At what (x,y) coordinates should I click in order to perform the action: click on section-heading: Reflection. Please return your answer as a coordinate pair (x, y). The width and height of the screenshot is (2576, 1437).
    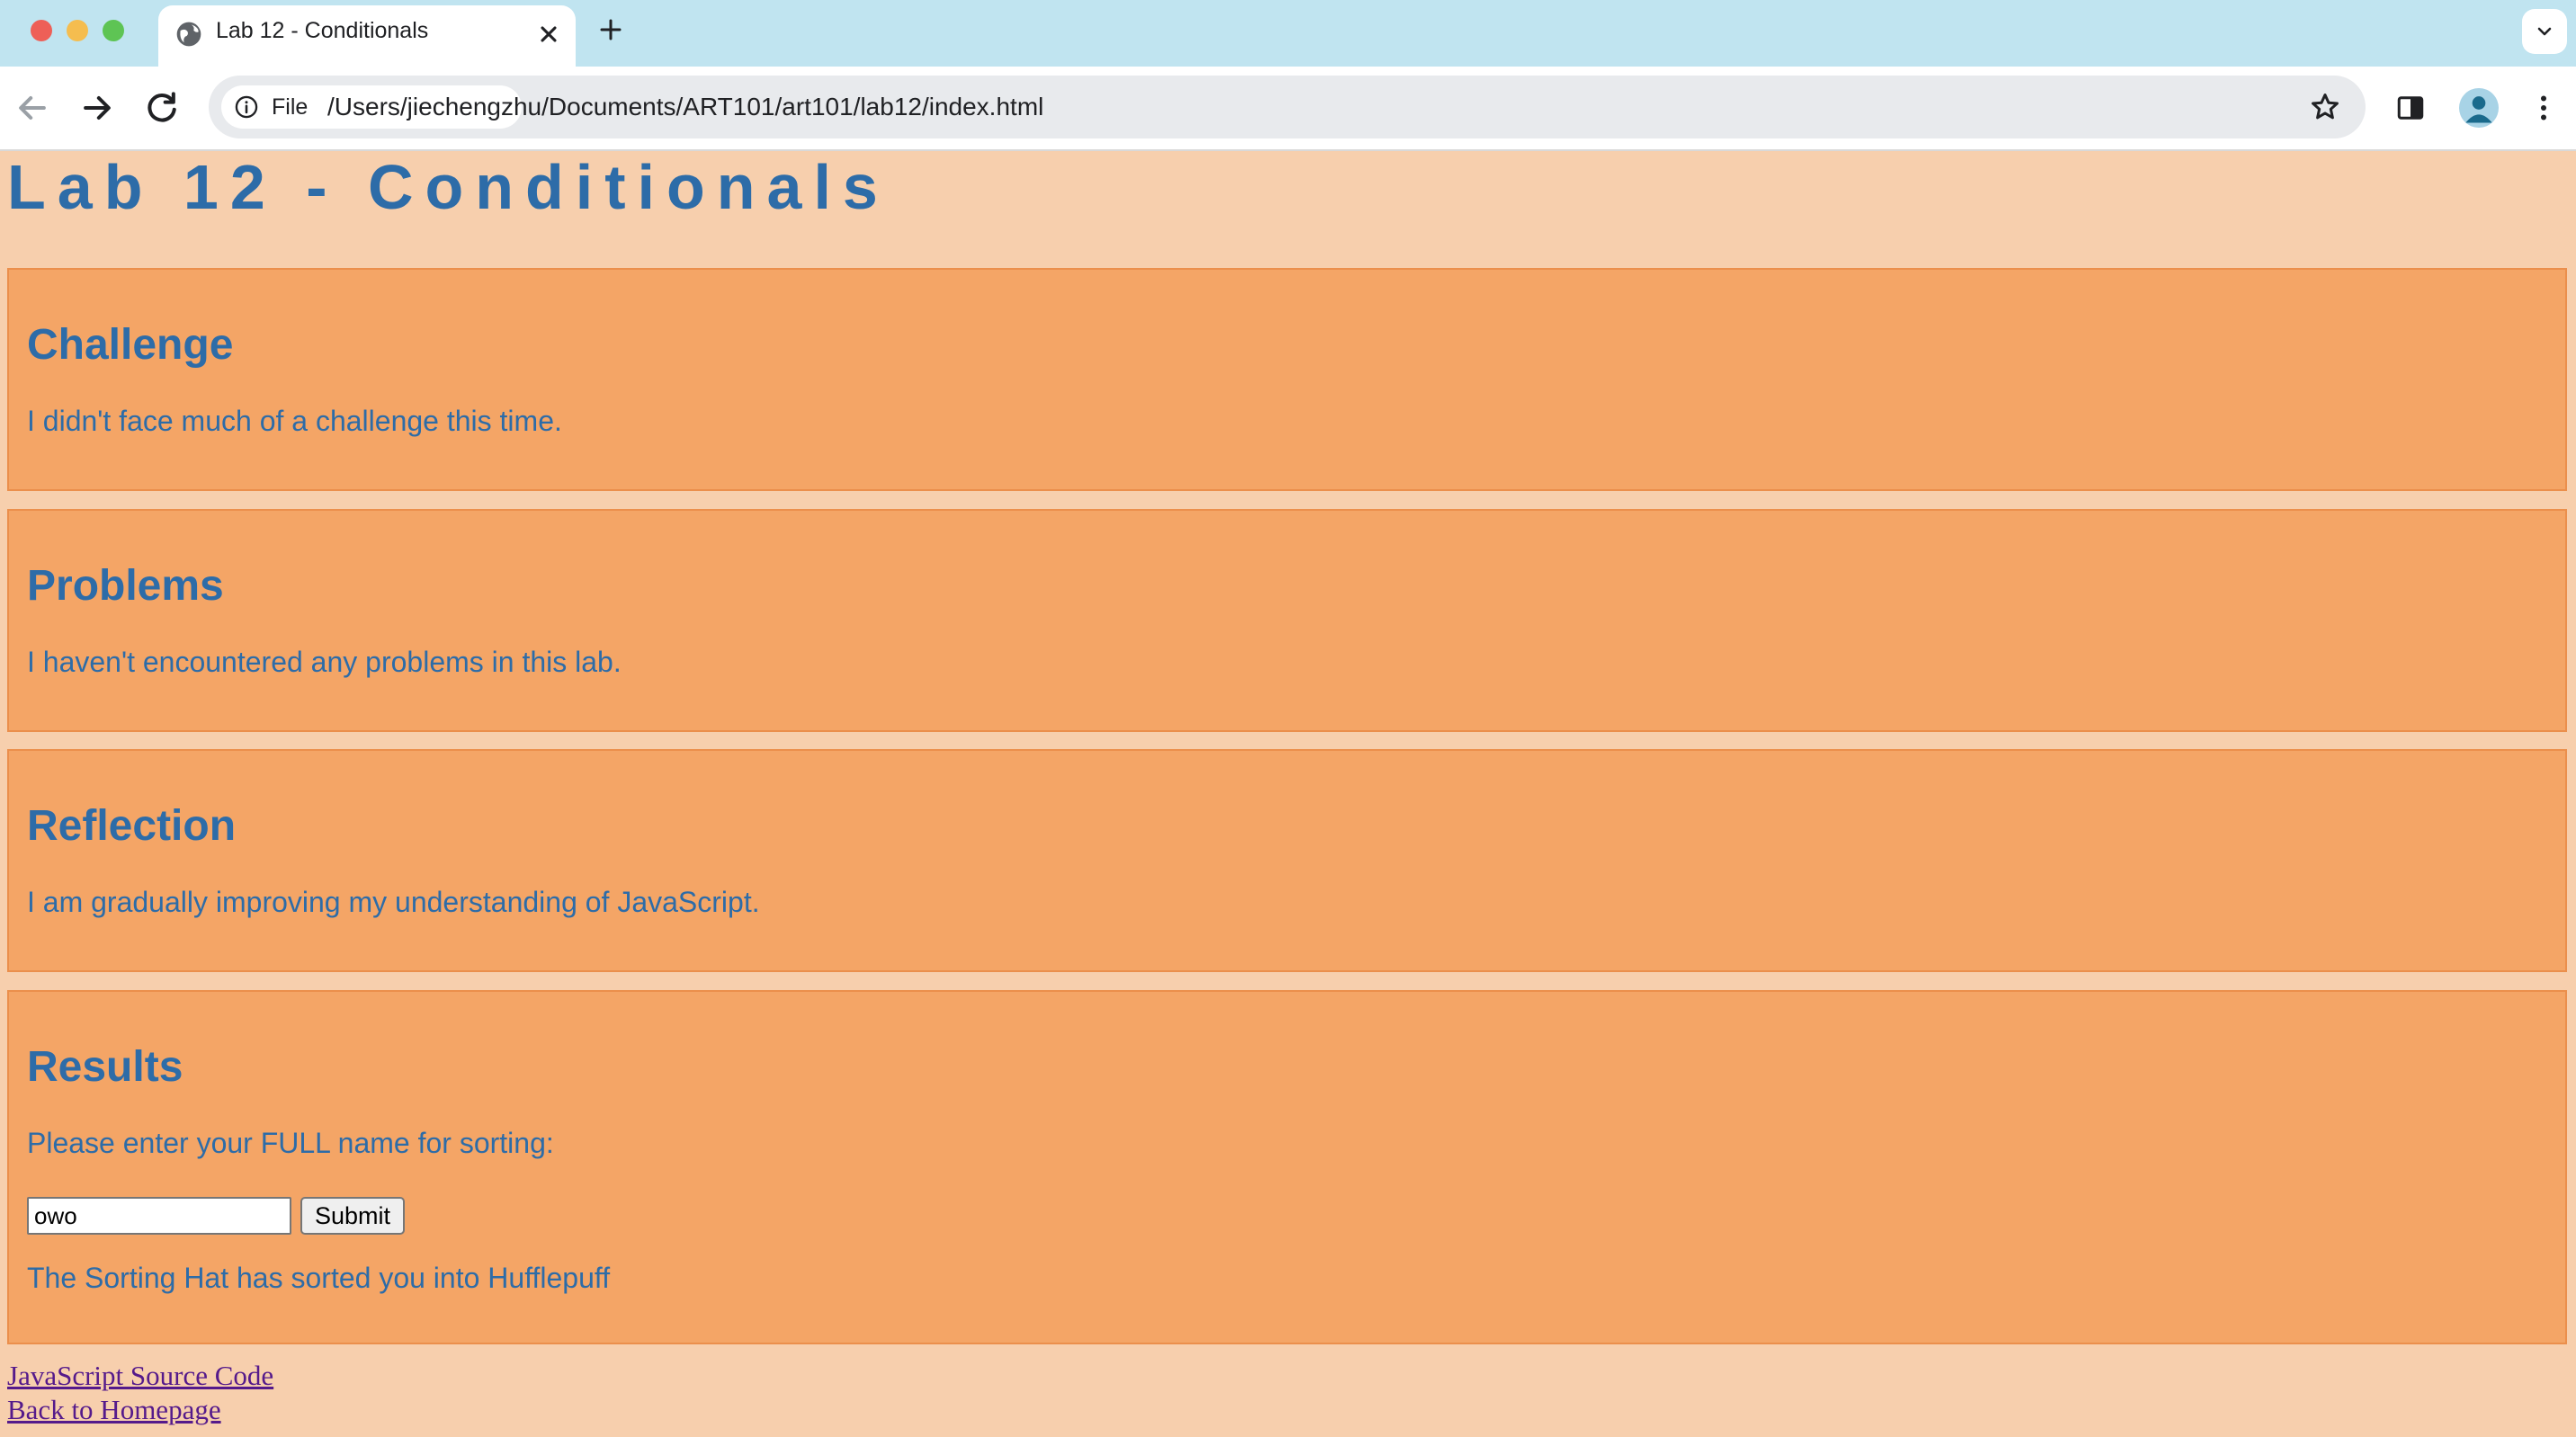
    Looking at the image, I should click on (132, 826).